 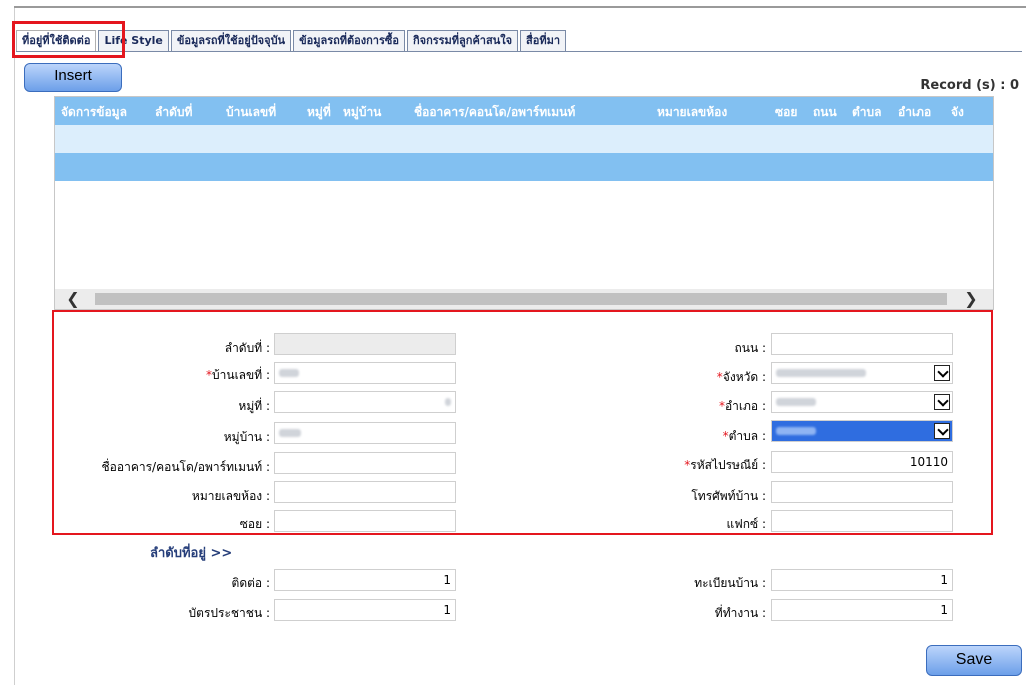 I want to click on subdistrict-select, so click(x=862, y=431).